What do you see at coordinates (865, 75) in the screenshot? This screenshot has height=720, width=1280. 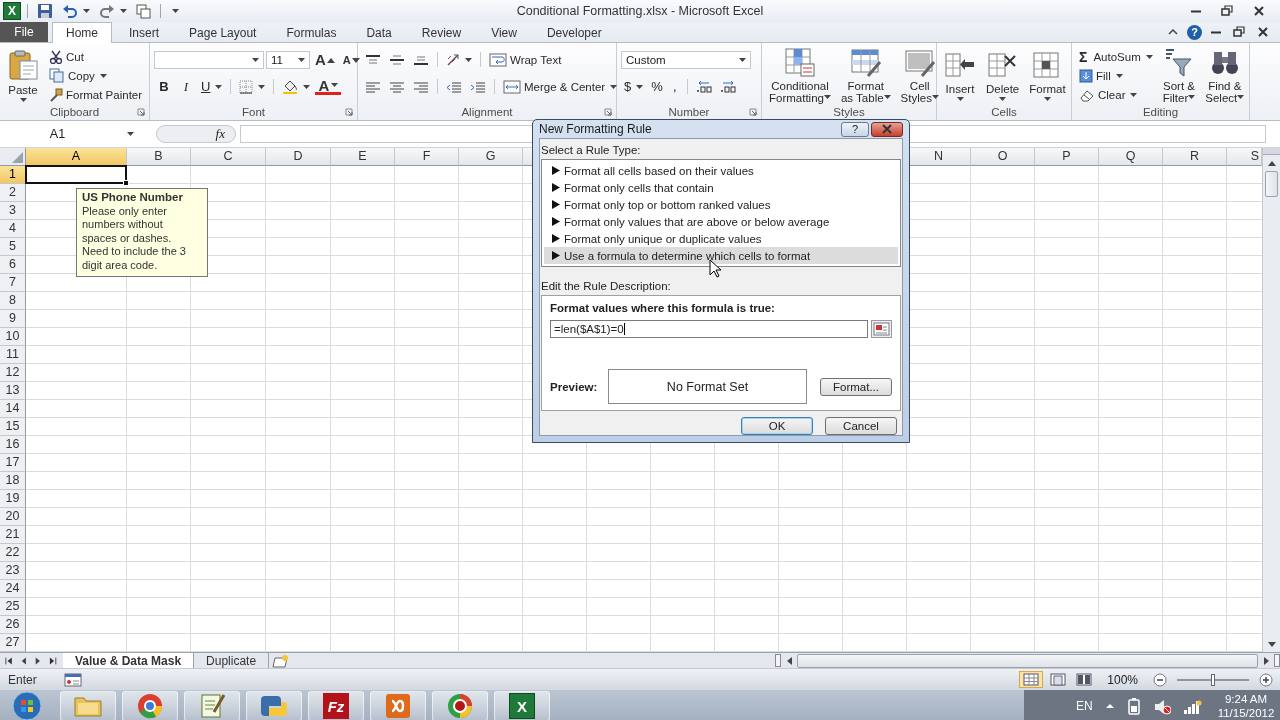 I see `format-as-table-button: Format as Table` at bounding box center [865, 75].